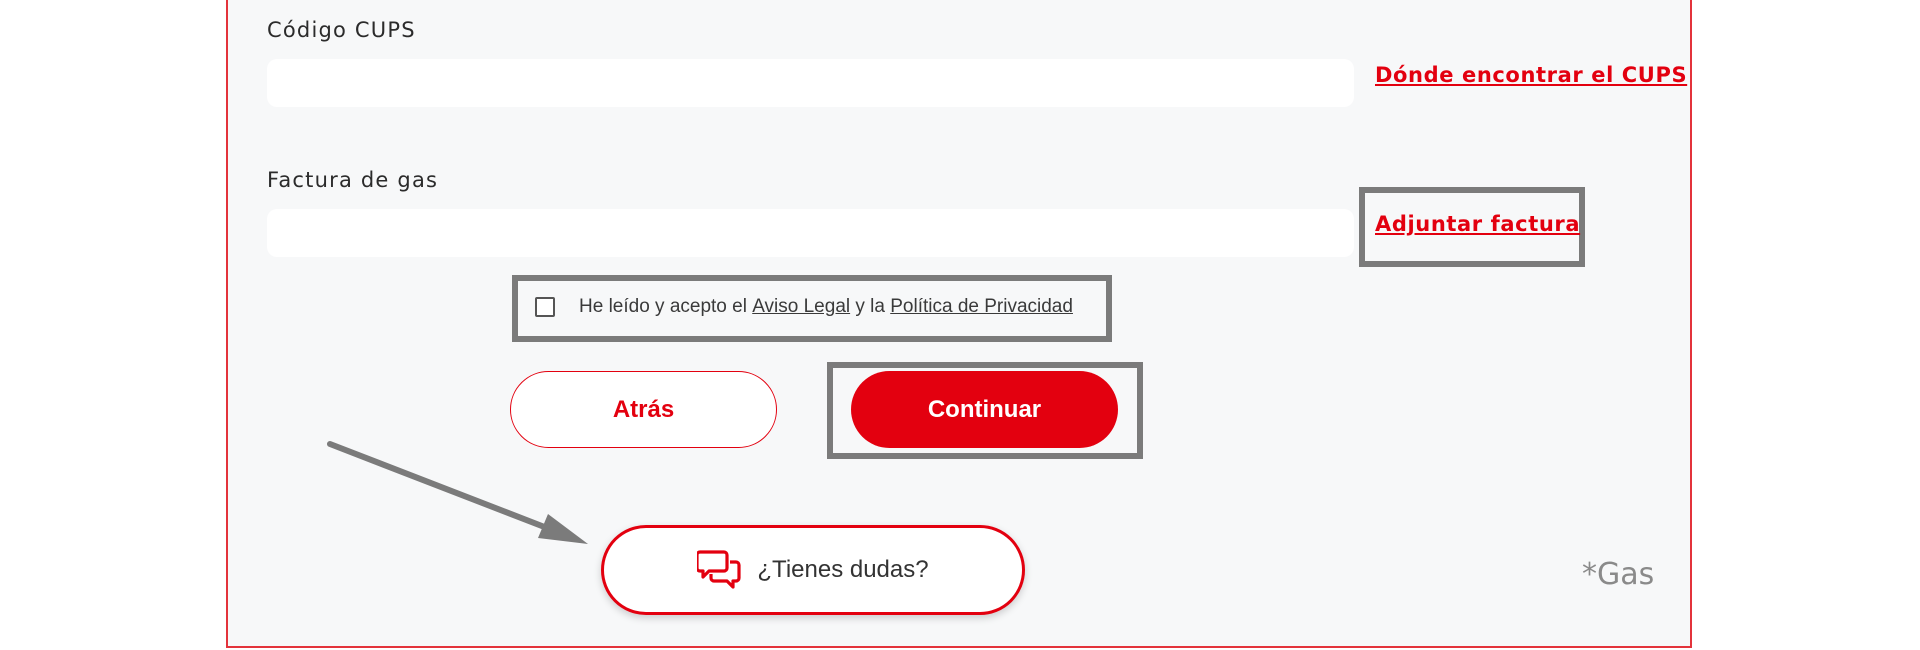 The width and height of the screenshot is (1920, 650). Describe the element at coordinates (720, 570) in the screenshot. I see `chat-bubbles-icon` at that location.